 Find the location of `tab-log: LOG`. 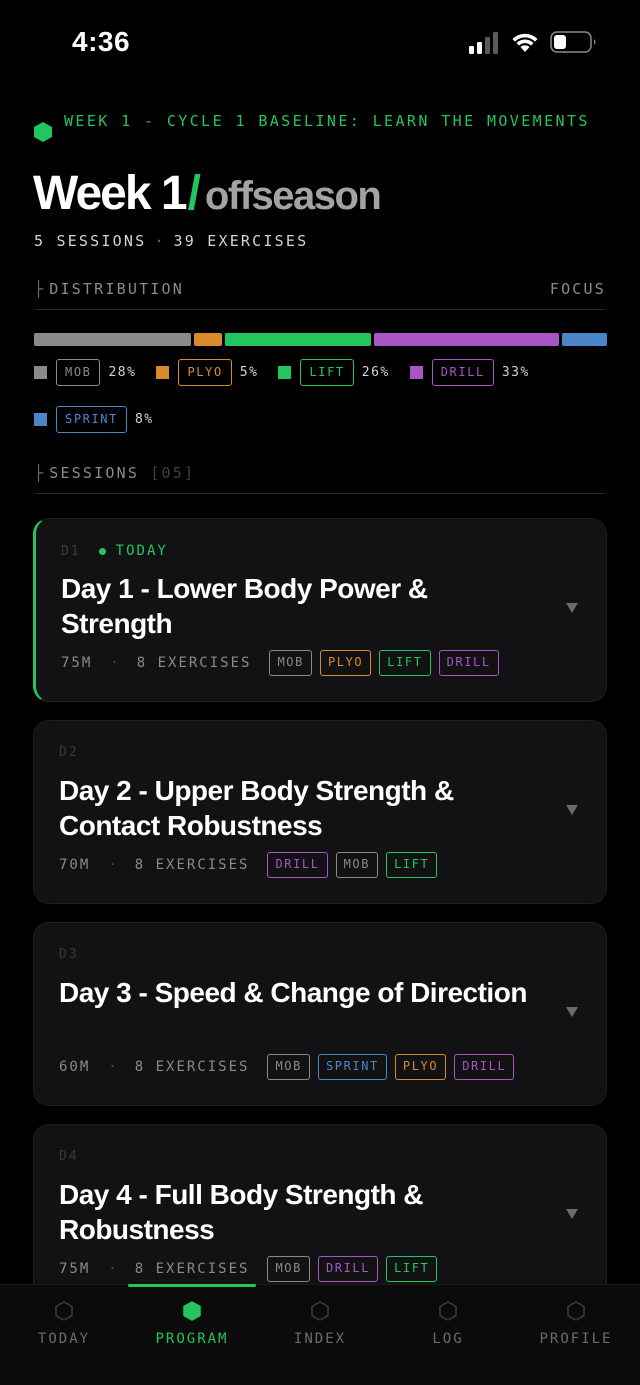

tab-log: LOG is located at coordinates (448, 1335).